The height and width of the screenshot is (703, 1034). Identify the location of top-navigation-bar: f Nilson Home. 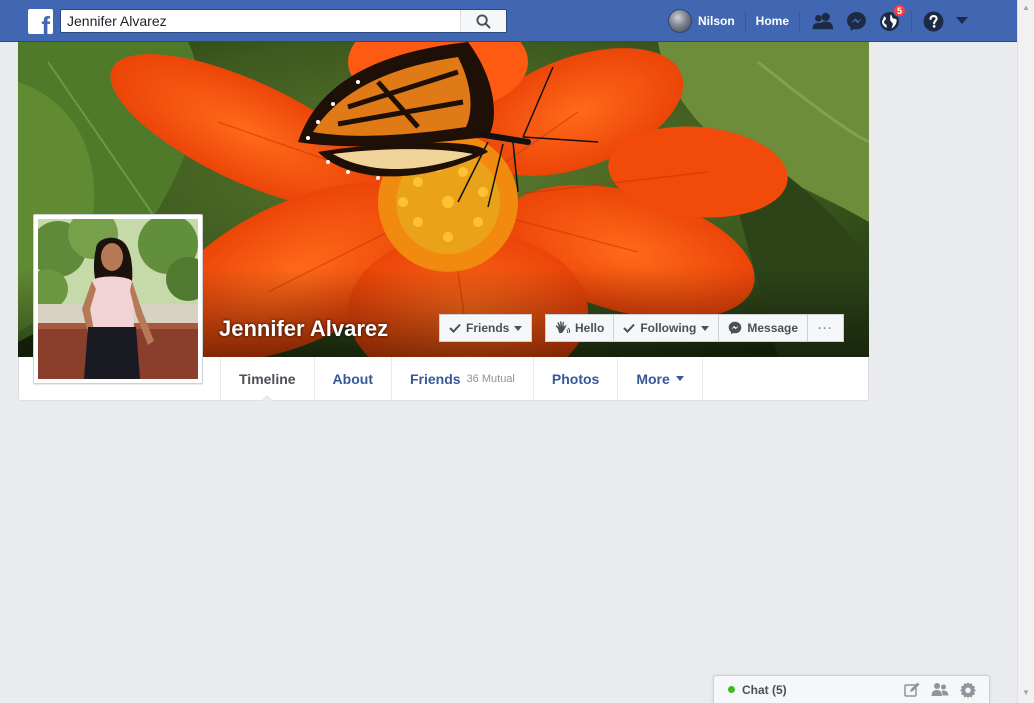
(508, 21).